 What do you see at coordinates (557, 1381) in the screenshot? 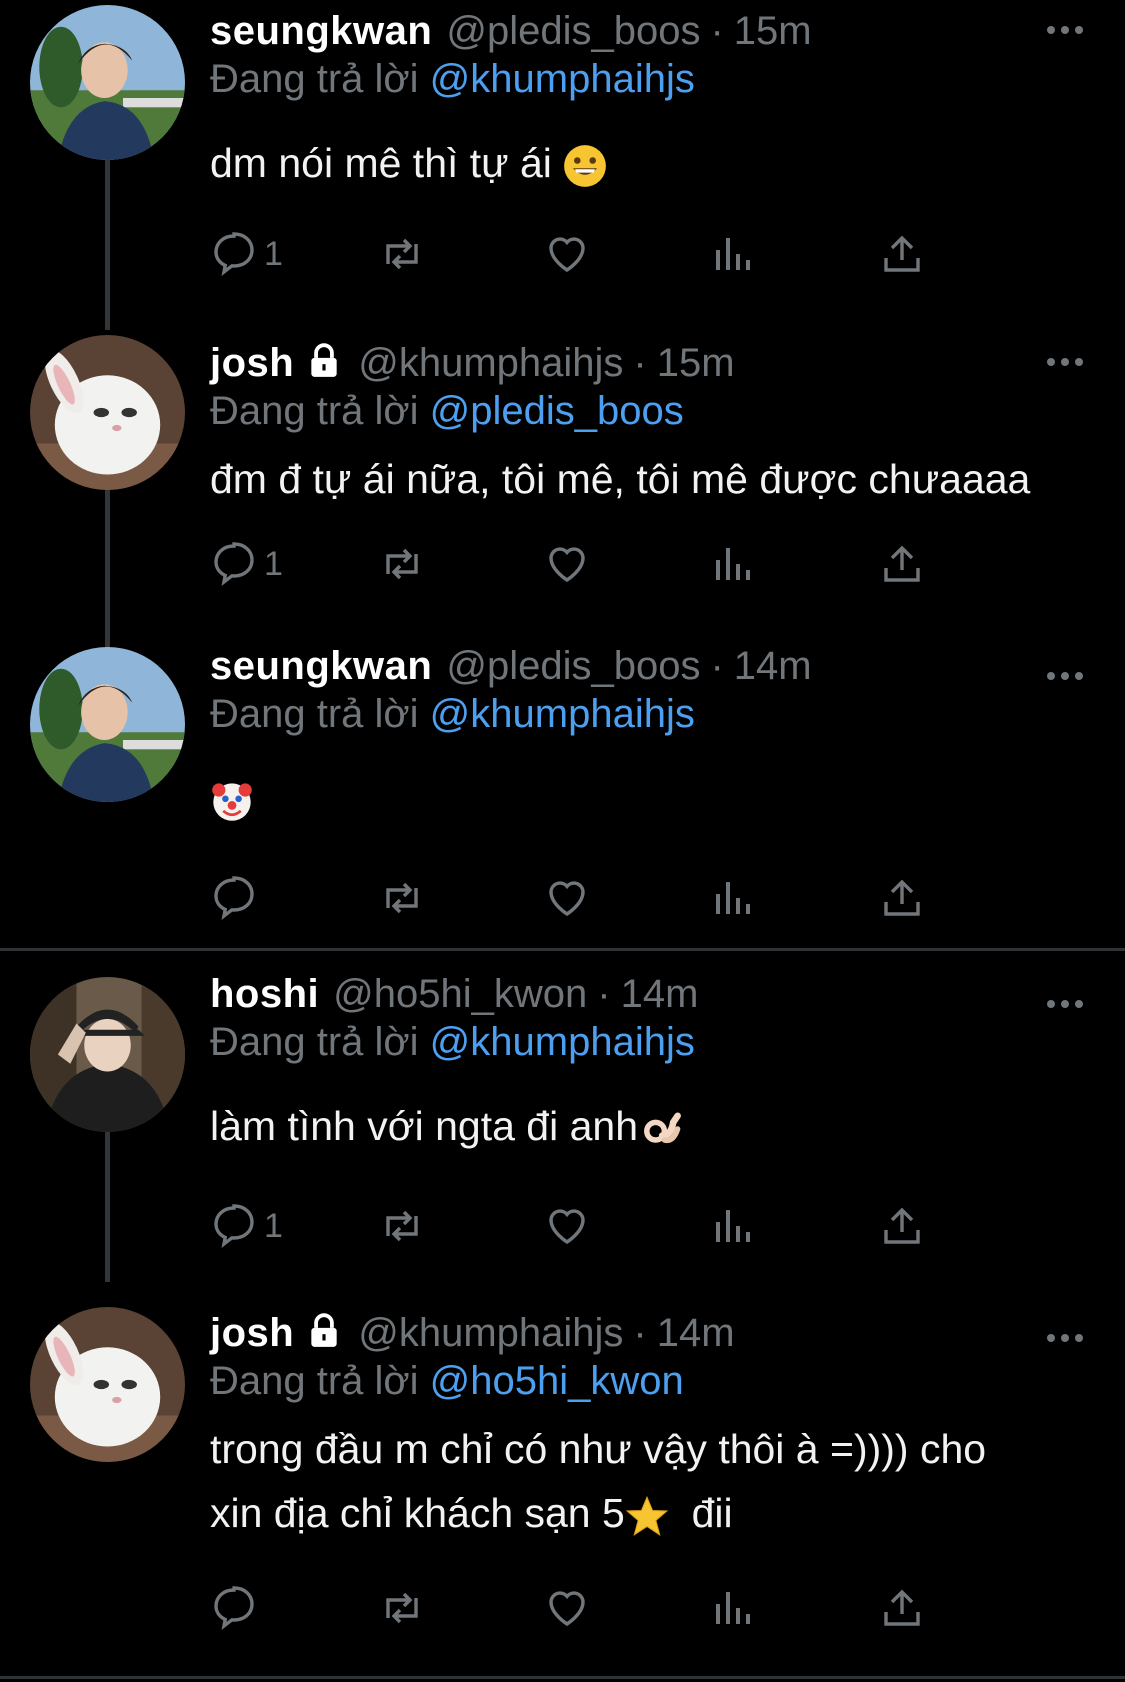
I see `mention-link: @ho5hi_kwon` at bounding box center [557, 1381].